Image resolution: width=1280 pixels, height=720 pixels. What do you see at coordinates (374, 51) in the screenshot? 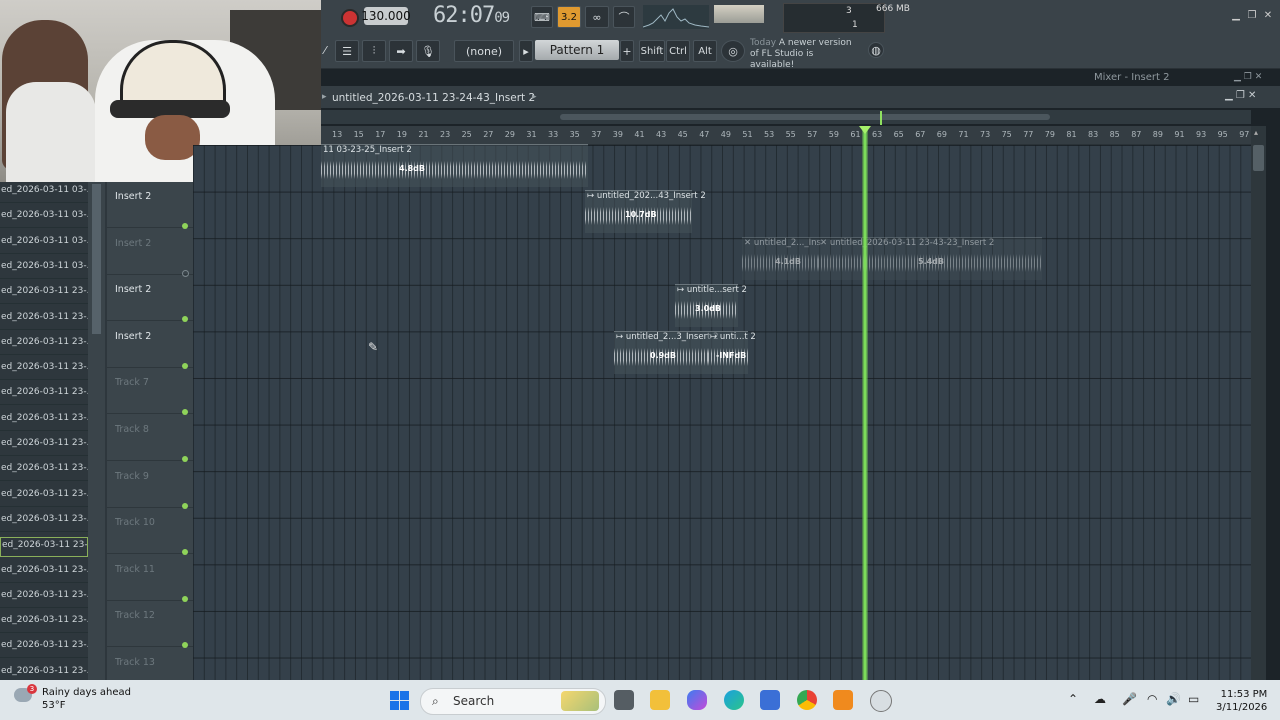
I see `mixer-icon: ⫶` at bounding box center [374, 51].